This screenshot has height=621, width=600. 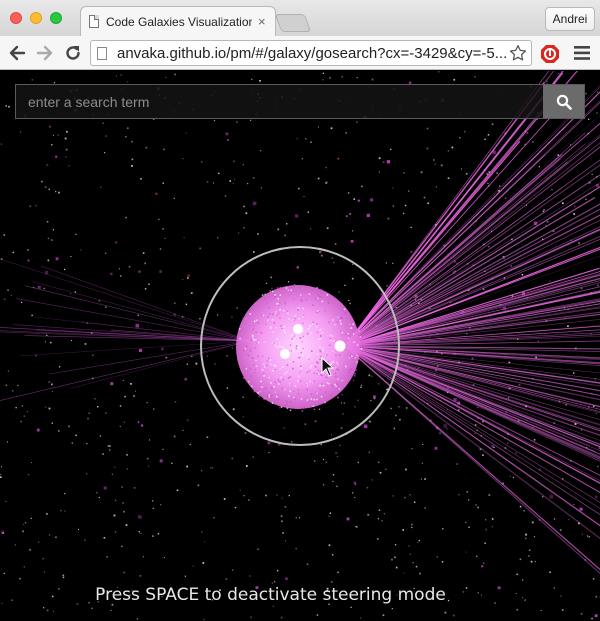 What do you see at coordinates (45, 53) in the screenshot?
I see `arrow-right-icon` at bounding box center [45, 53].